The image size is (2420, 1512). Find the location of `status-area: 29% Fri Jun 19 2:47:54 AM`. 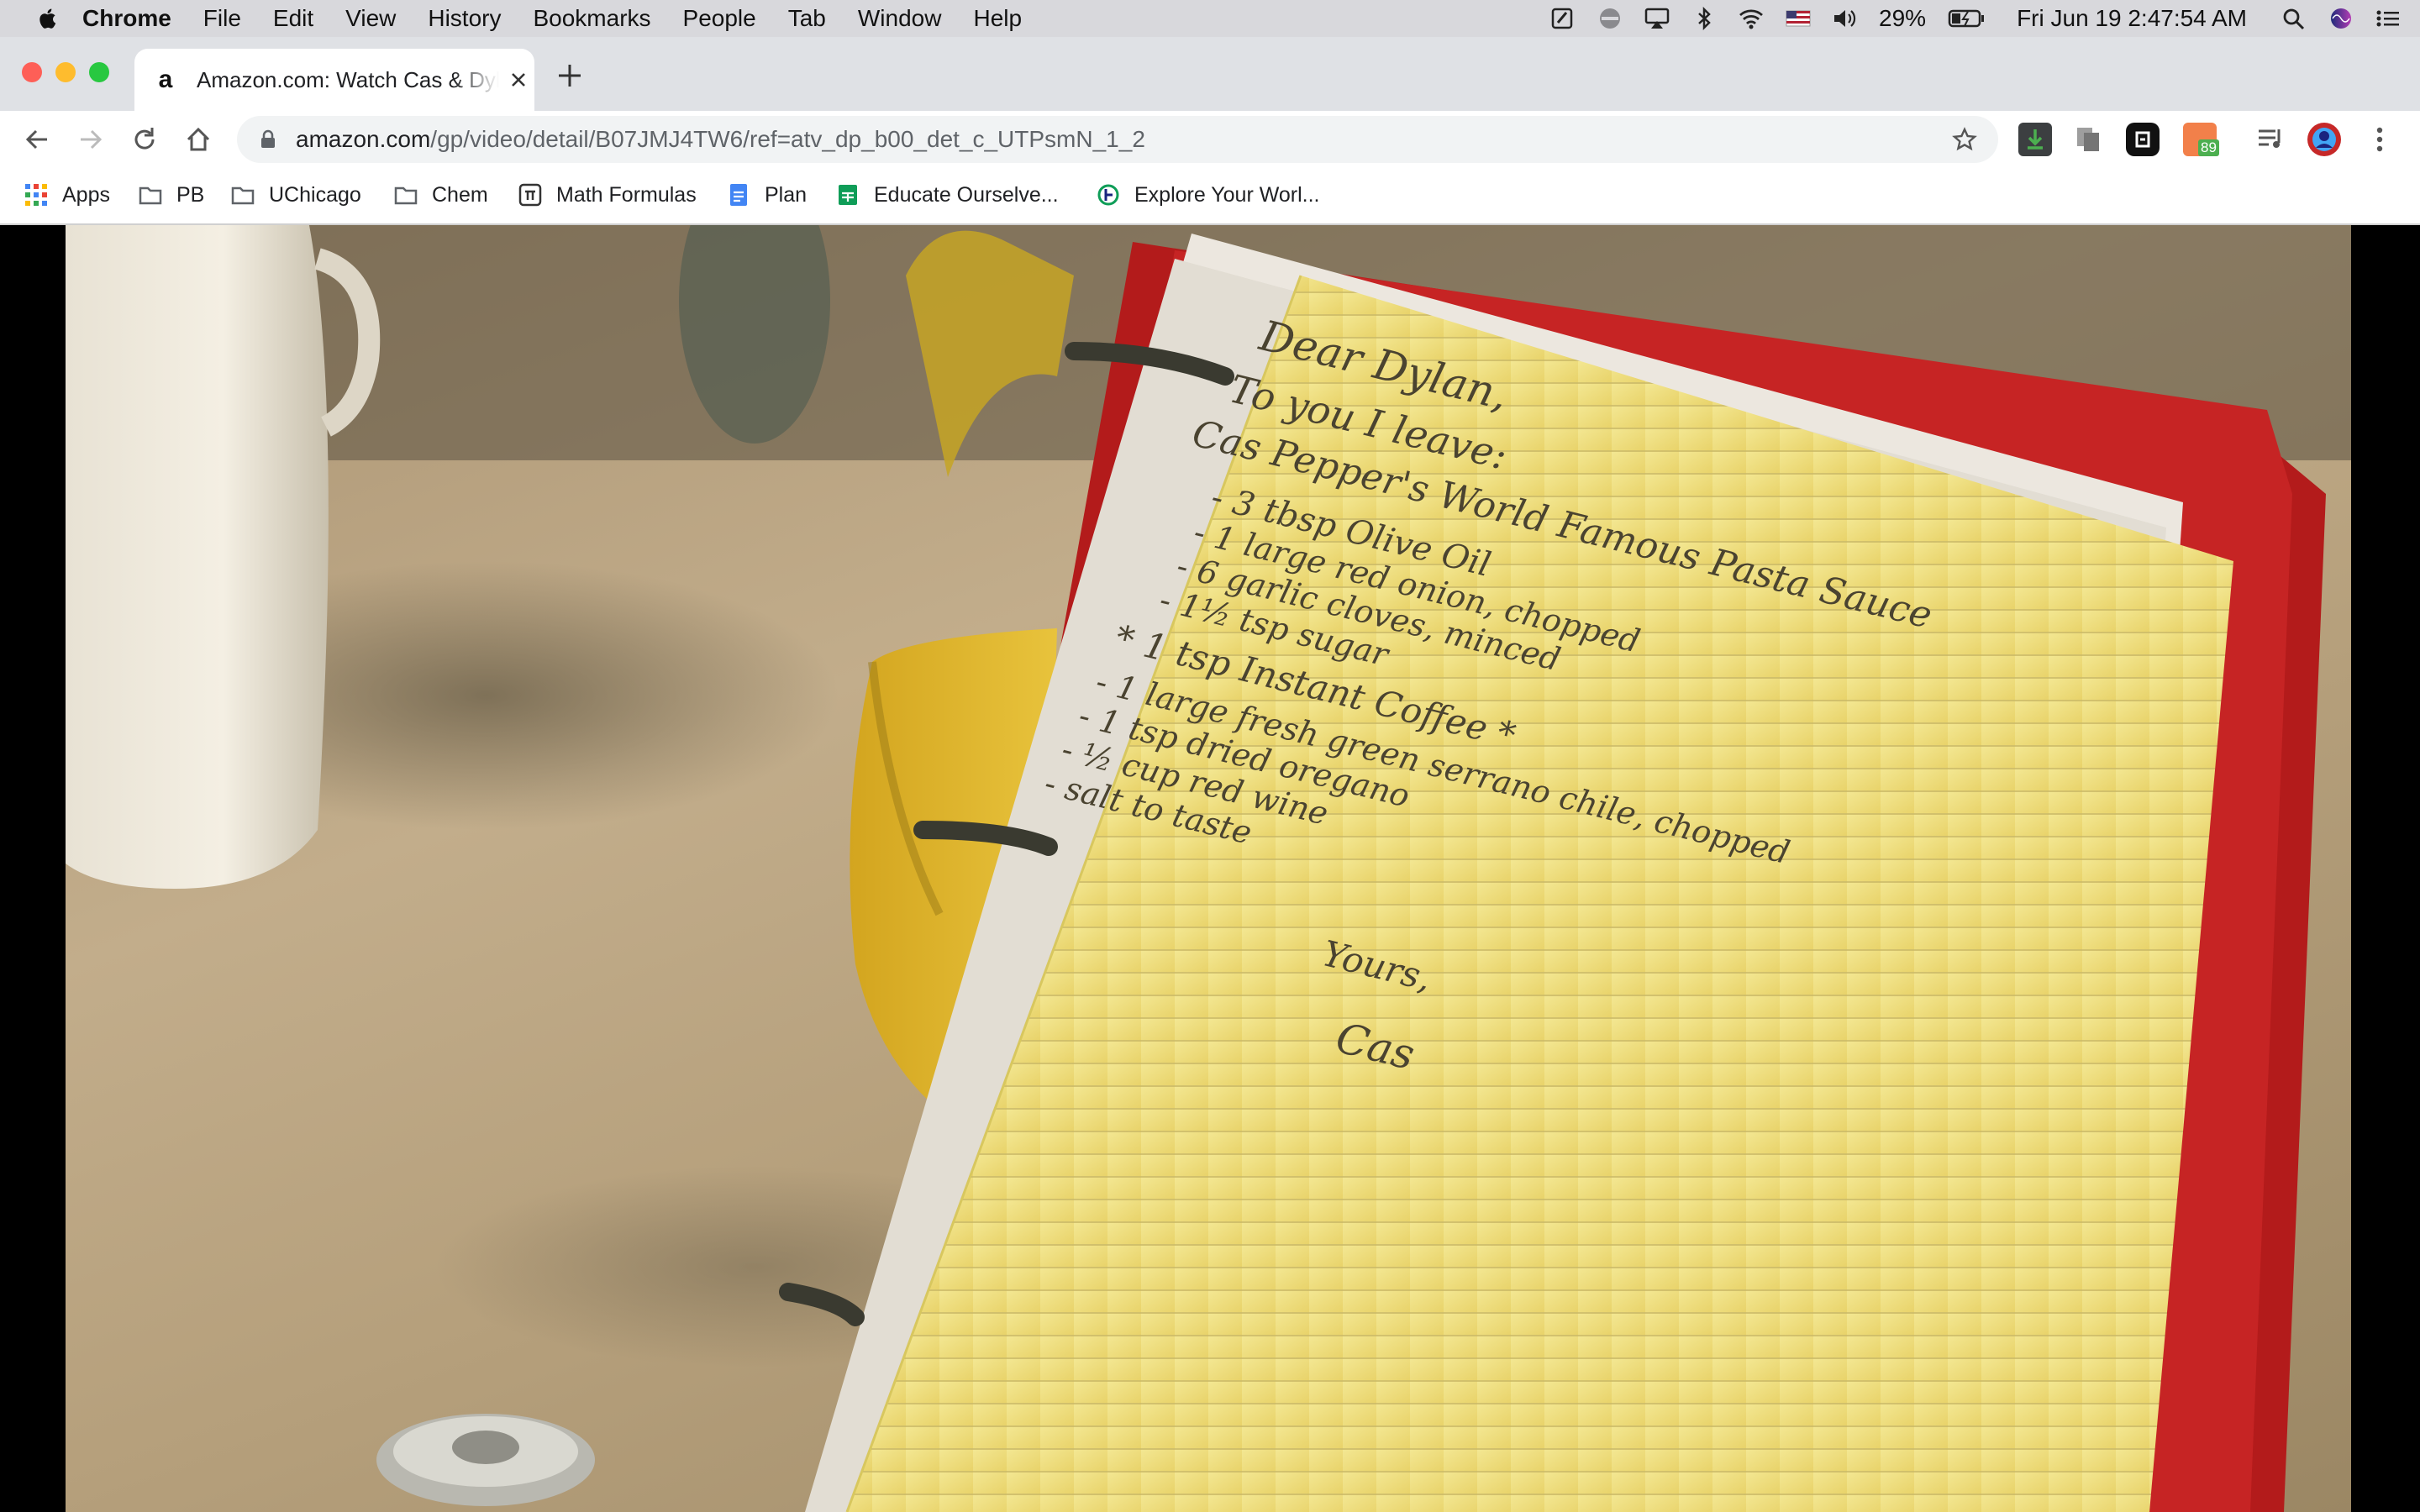

status-area: 29% Fri Jun 19 2:47:54 AM is located at coordinates (1984, 18).